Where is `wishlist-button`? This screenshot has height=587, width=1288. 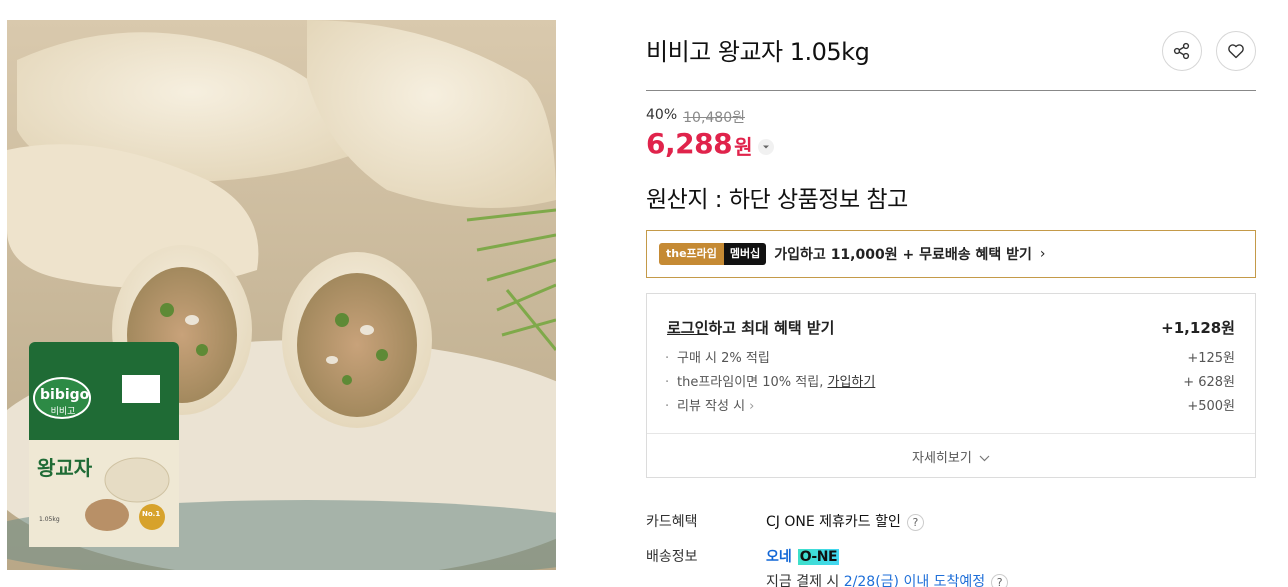
wishlist-button is located at coordinates (1236, 51).